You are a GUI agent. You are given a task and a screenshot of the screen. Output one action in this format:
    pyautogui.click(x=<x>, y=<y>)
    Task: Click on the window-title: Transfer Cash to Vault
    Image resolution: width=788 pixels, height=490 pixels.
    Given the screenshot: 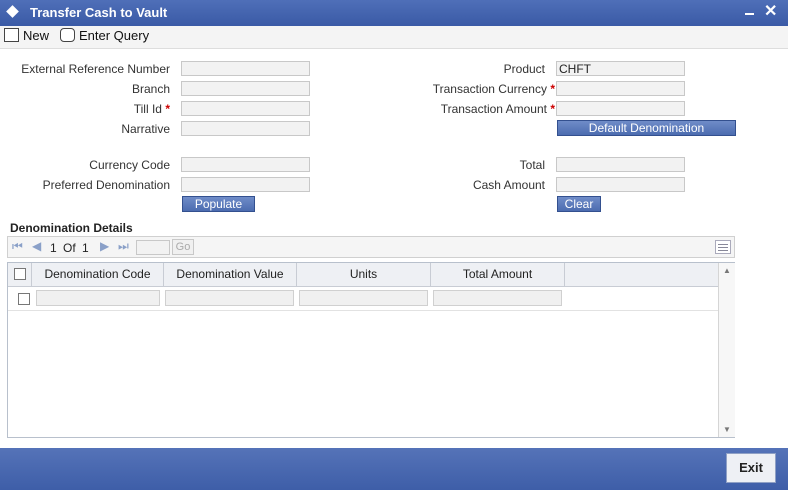 What is the action you would take?
    pyautogui.click(x=99, y=12)
    